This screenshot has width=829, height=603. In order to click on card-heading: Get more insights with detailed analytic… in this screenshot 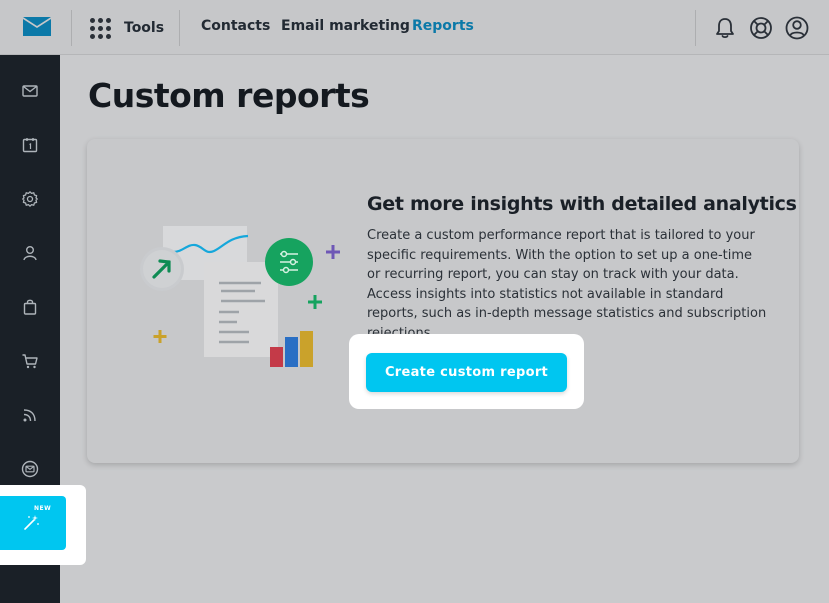, I will do `click(582, 204)`.